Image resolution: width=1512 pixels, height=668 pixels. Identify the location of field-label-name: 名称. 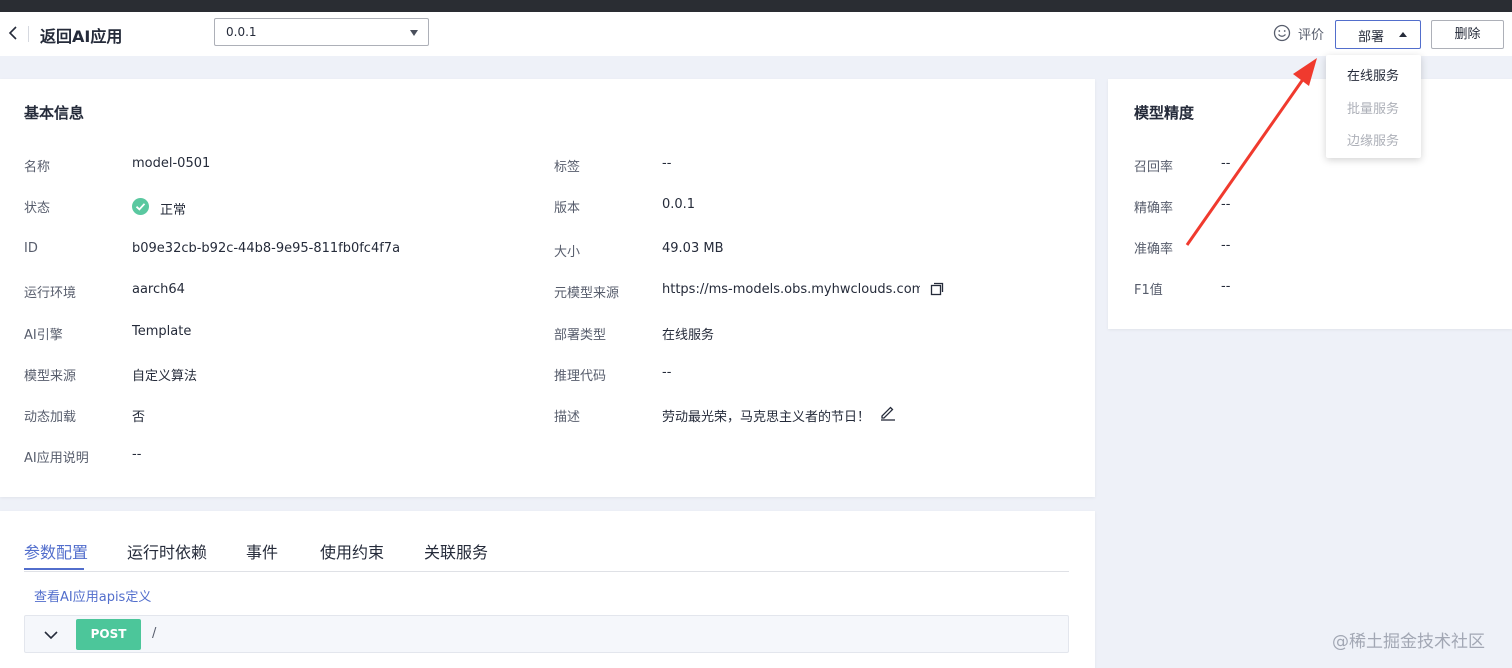
(37, 167).